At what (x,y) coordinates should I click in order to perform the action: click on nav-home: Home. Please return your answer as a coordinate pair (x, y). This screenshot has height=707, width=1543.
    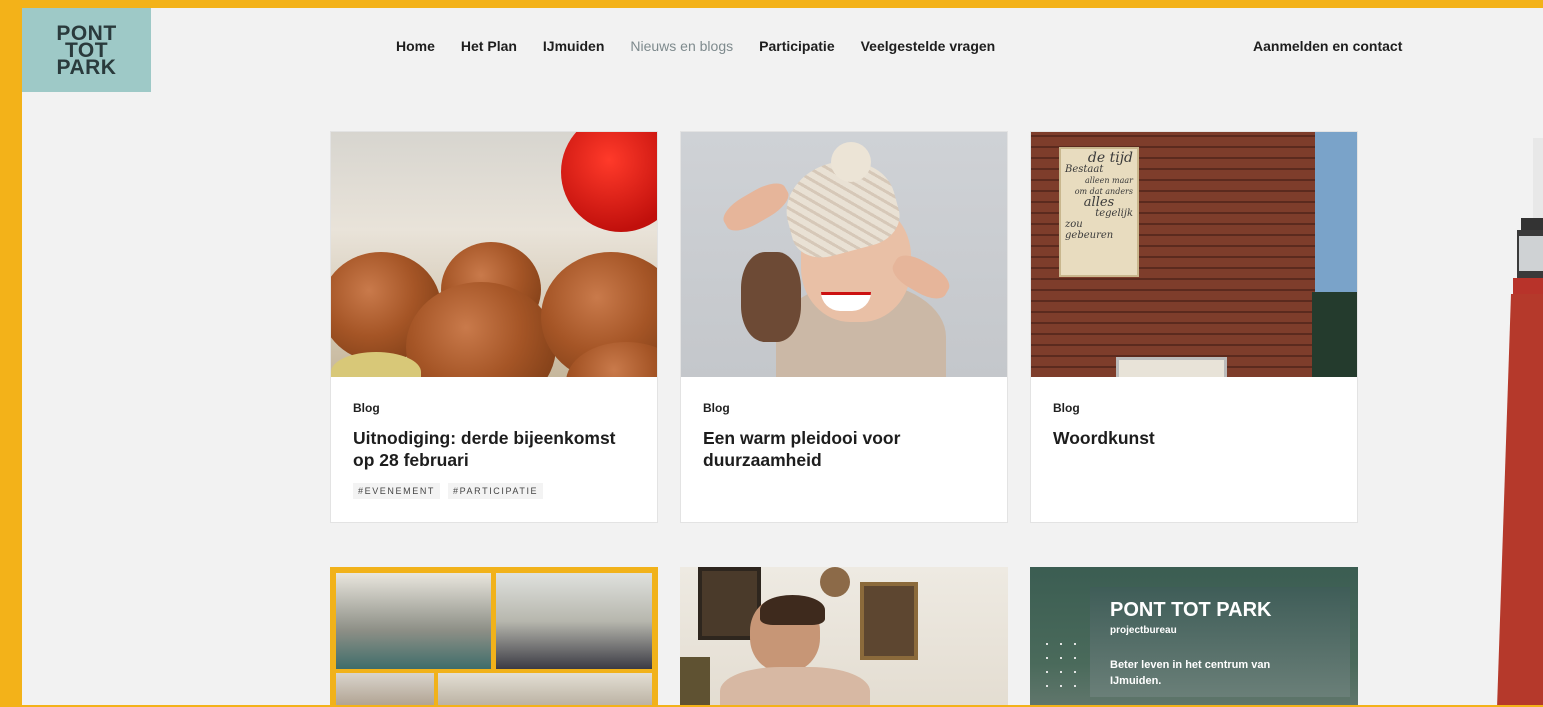
    Looking at the image, I should click on (415, 46).